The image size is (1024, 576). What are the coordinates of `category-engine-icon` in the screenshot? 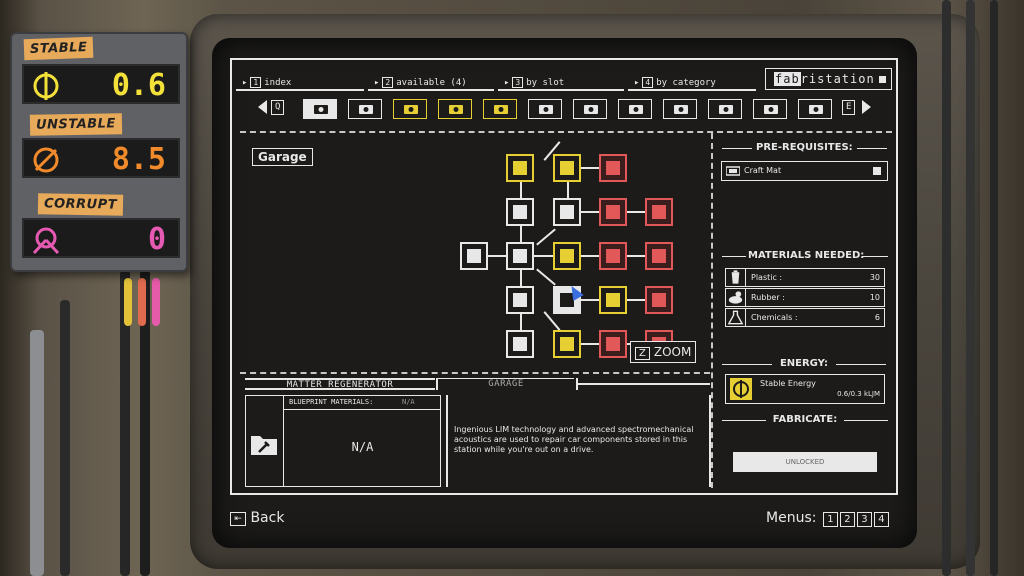 It's located at (725, 109).